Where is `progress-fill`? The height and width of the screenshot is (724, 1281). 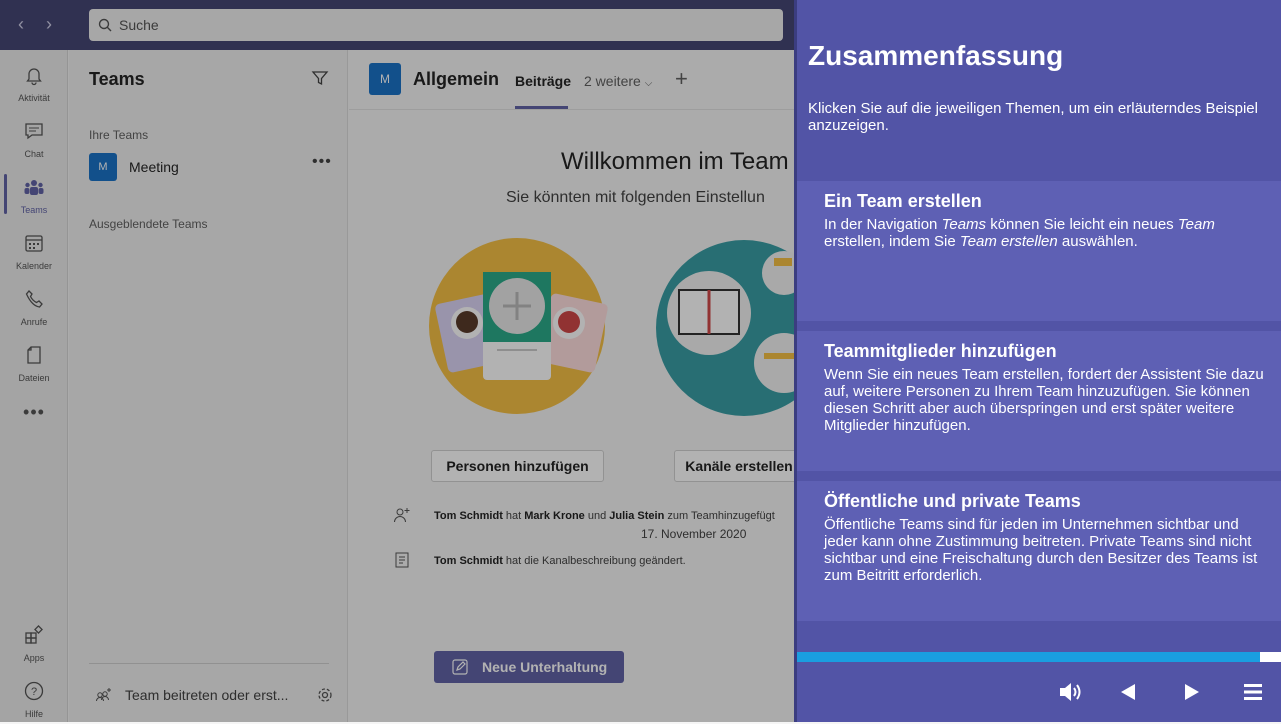
progress-fill is located at coordinates (1028, 657).